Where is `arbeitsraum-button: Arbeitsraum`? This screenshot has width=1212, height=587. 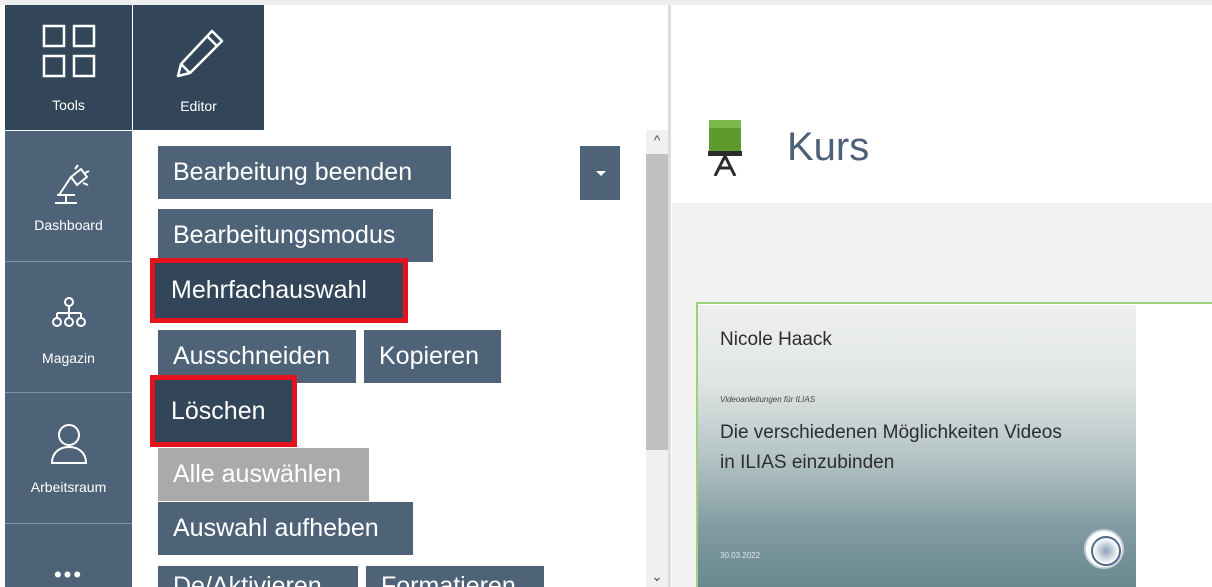
arbeitsraum-button: Arbeitsraum is located at coordinates (68, 458).